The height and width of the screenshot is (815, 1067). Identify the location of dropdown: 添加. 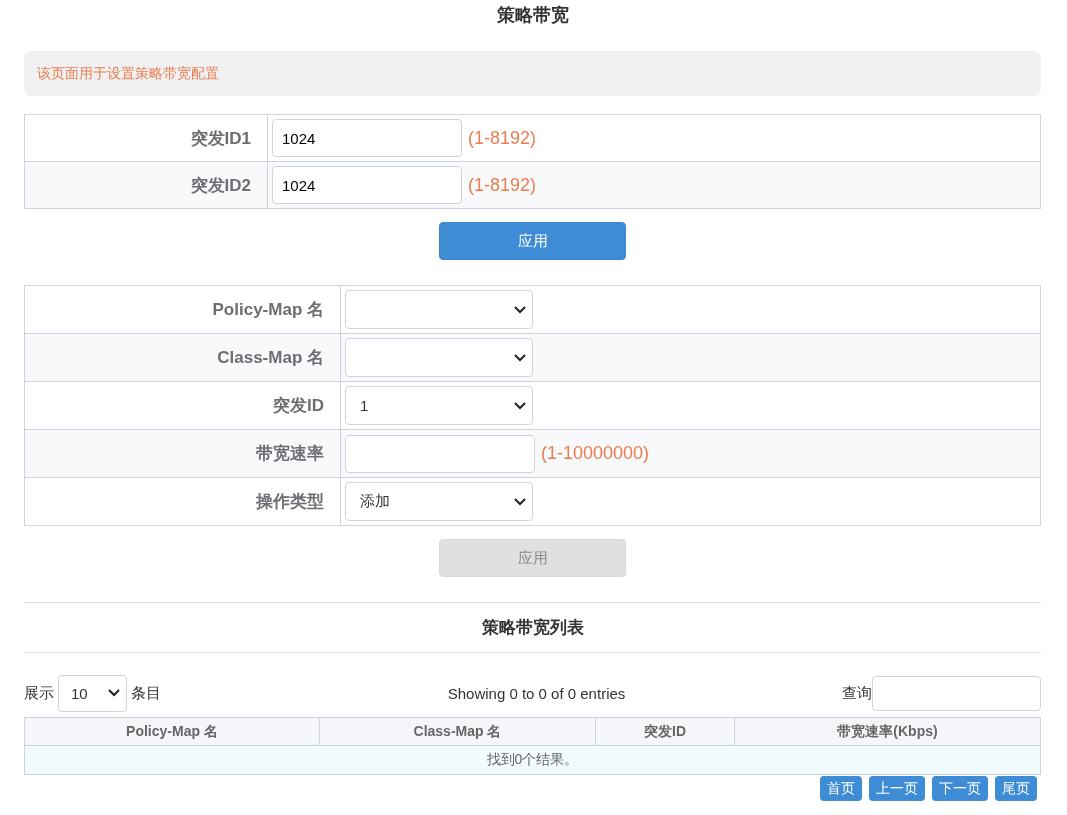
(439, 501).